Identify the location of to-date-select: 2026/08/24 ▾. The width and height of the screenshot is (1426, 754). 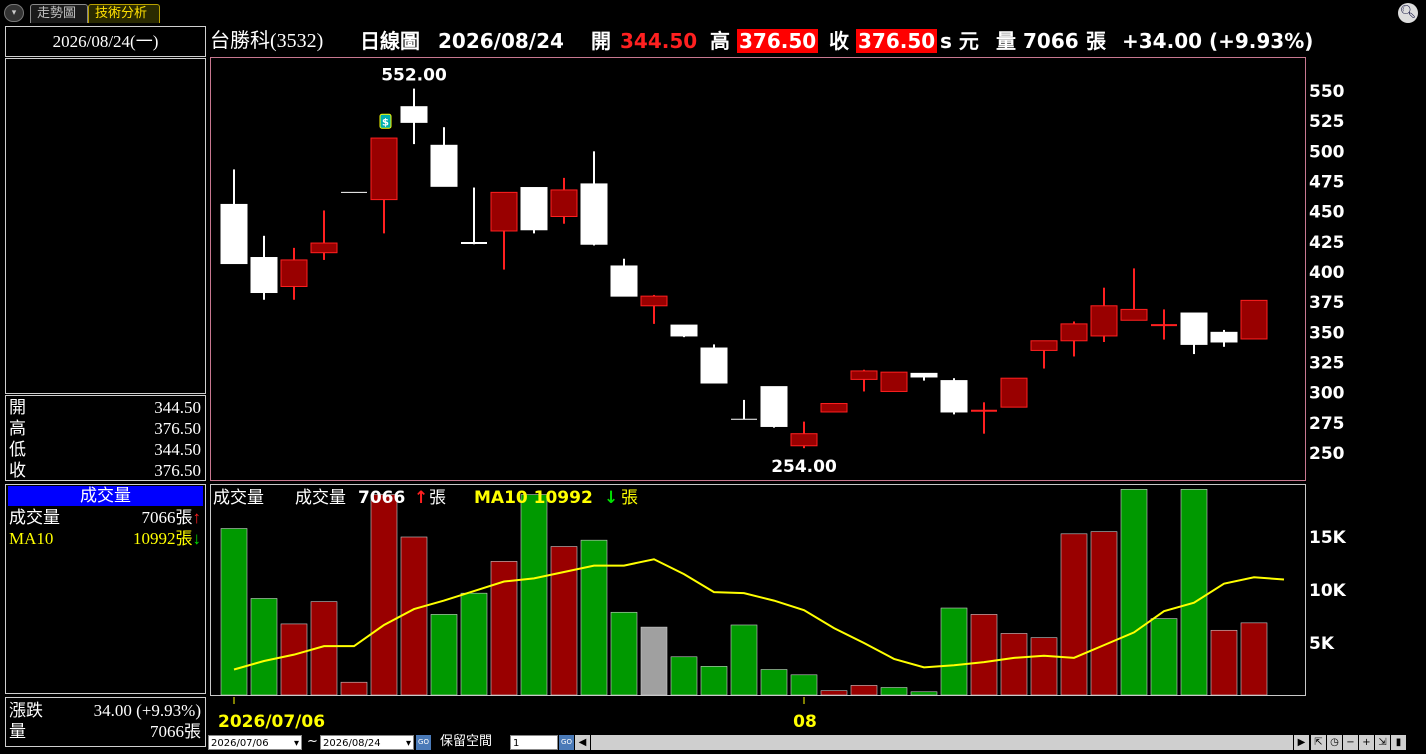
(367, 742).